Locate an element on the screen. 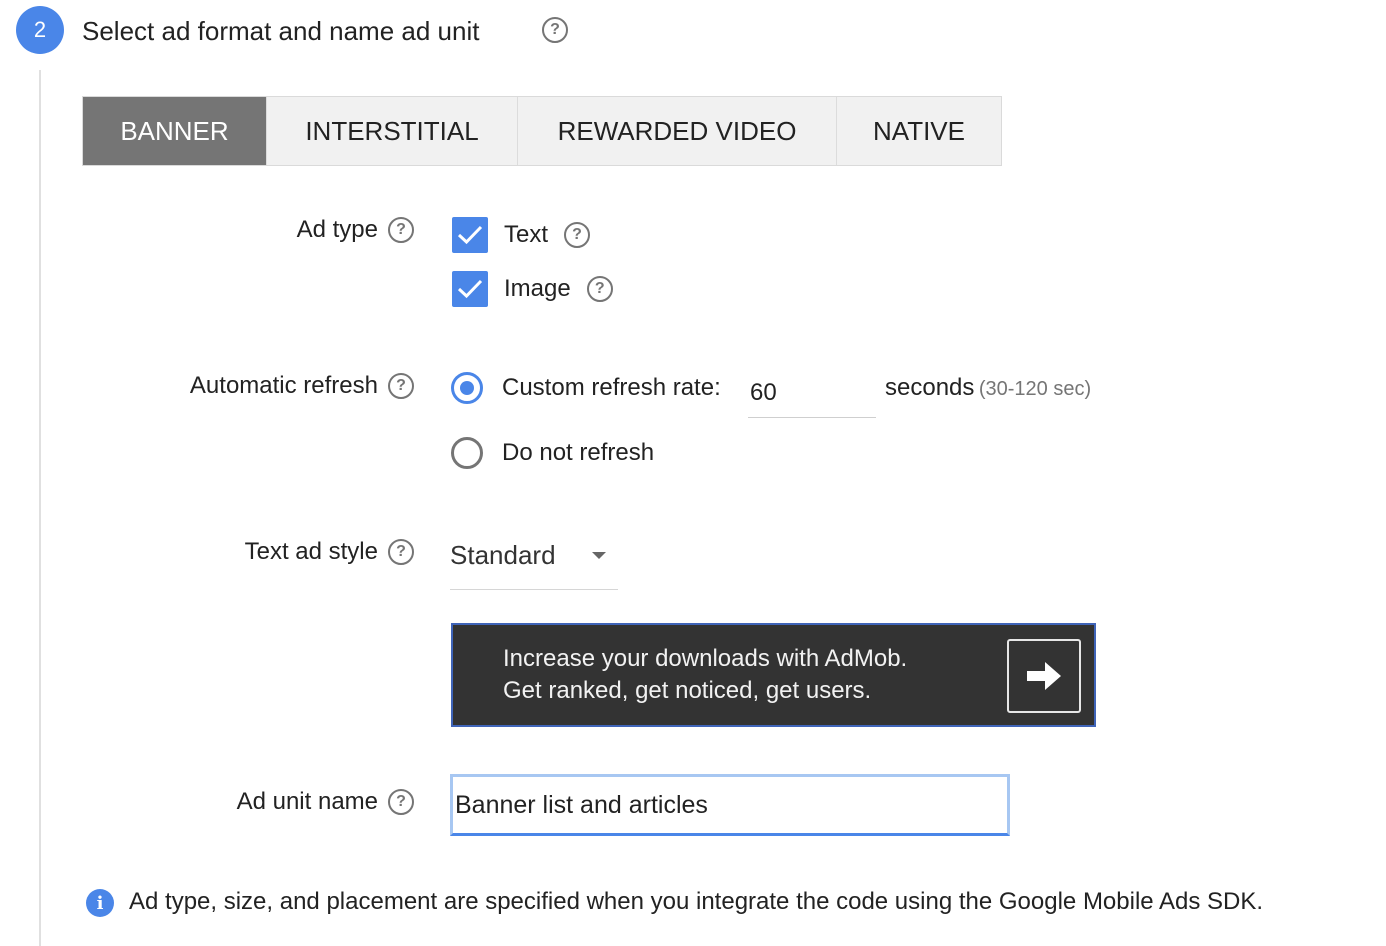 This screenshot has width=1386, height=946. text-option-label: Text is located at coordinates (526, 234).